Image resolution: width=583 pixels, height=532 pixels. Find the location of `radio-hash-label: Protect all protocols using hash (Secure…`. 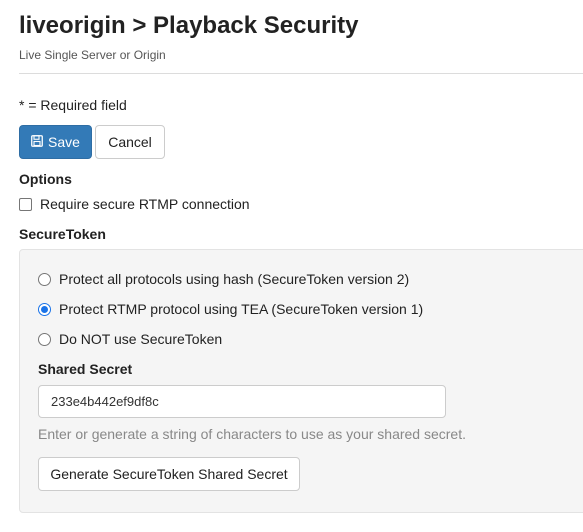

radio-hash-label: Protect all protocols using hash (Secure… is located at coordinates (234, 279).